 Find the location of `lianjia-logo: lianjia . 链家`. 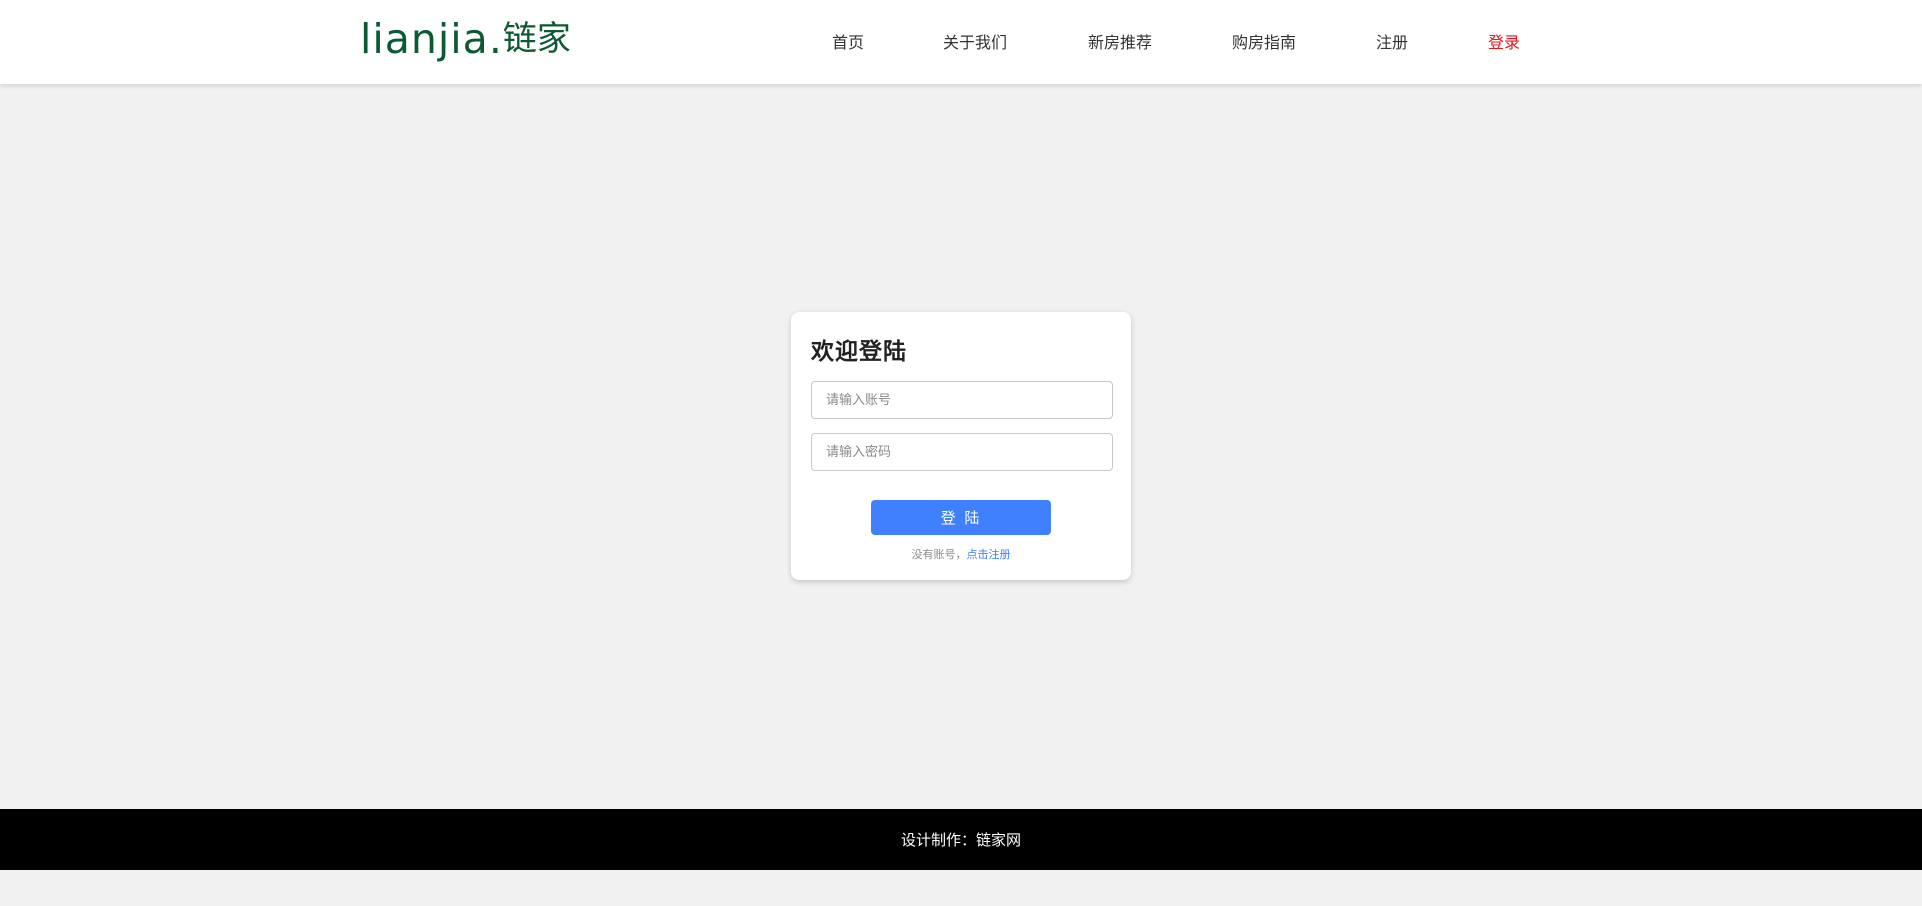

lianjia-logo: lianjia . 链家 is located at coordinates (465, 39).